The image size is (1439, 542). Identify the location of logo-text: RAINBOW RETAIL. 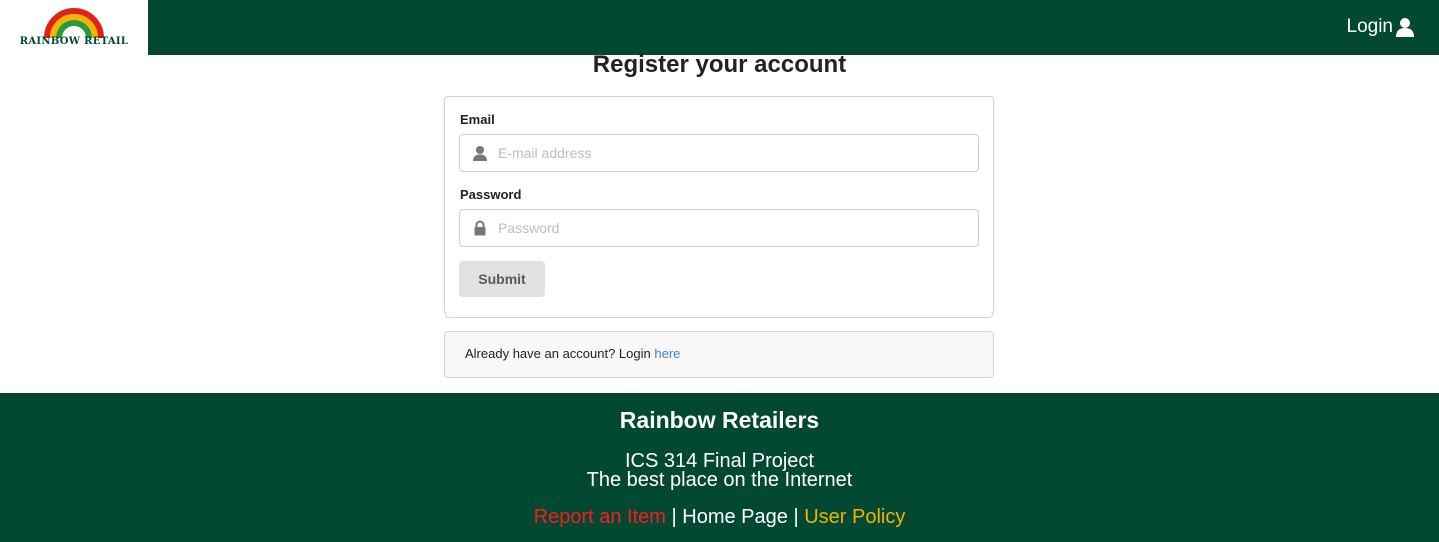
(74, 41).